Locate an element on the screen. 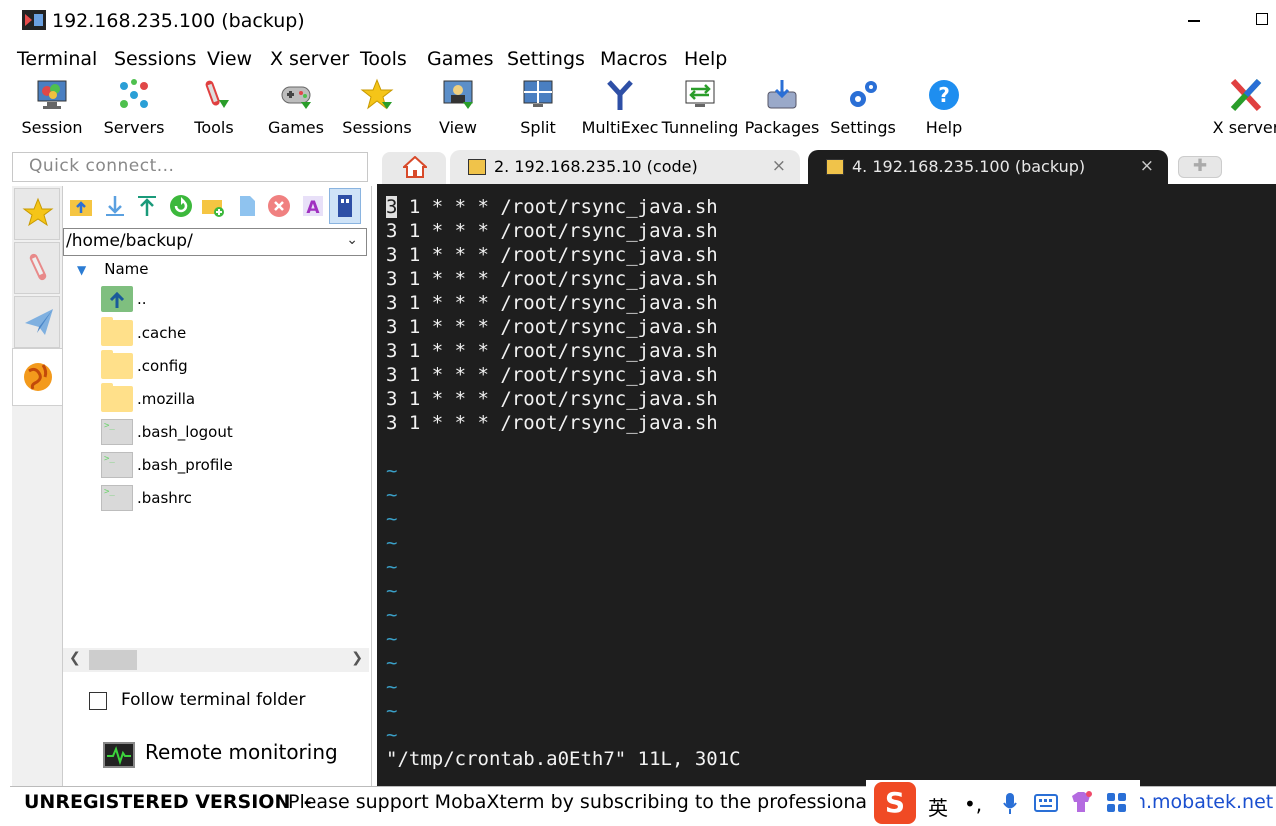  settings-button: Settings is located at coordinates (863, 109).